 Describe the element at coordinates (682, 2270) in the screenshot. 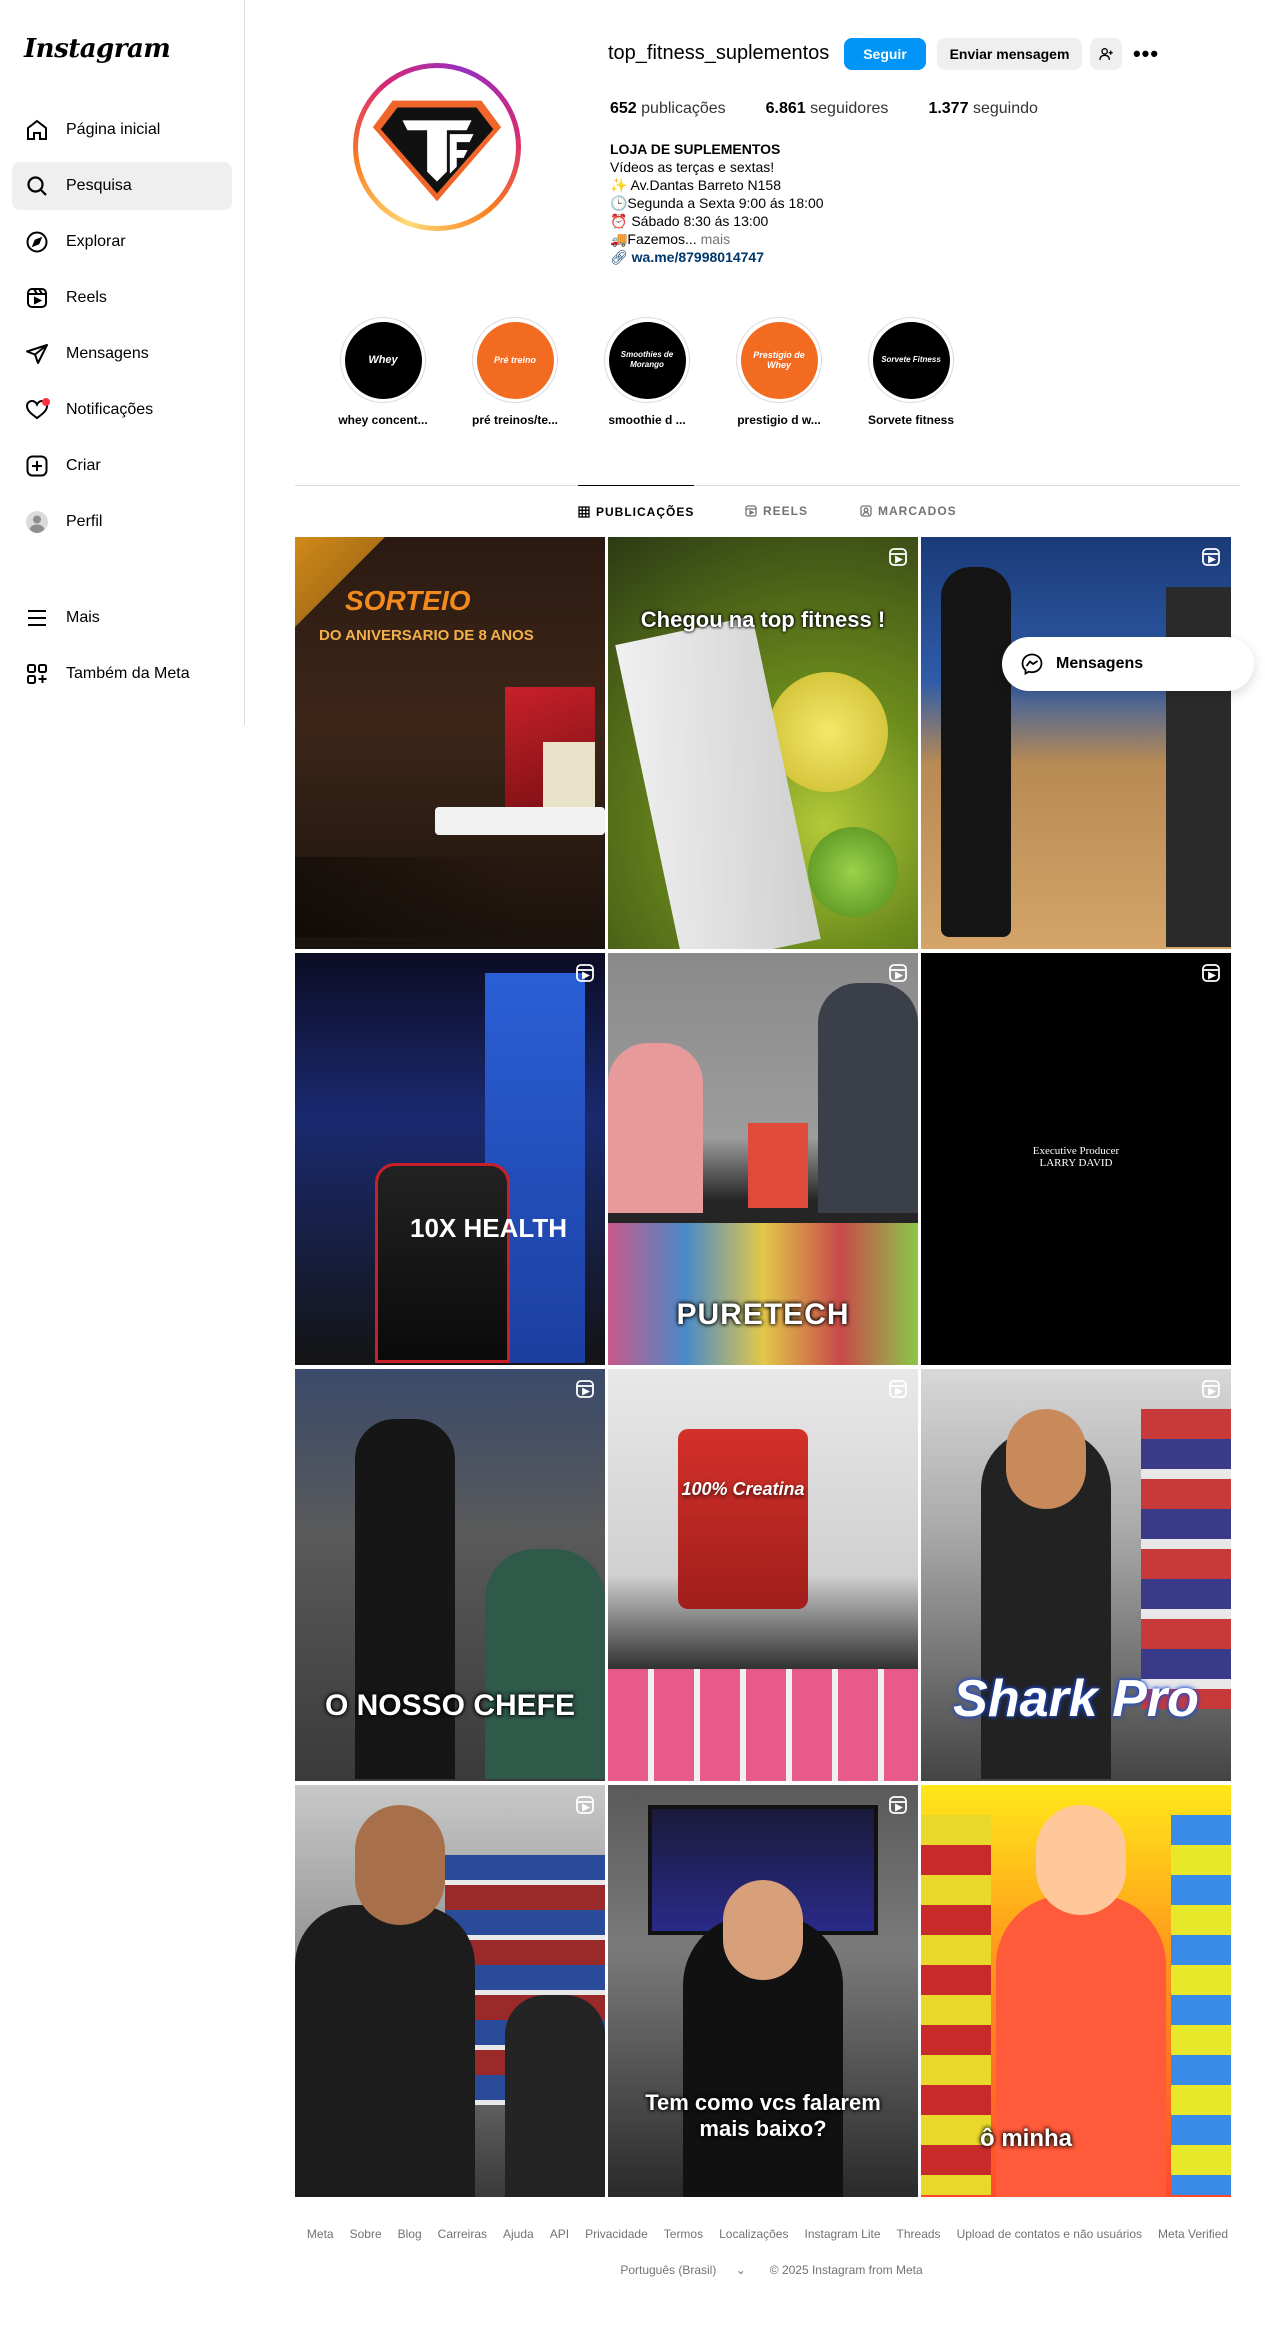

I see `language-selector: Português (Brasil) ⌄` at that location.